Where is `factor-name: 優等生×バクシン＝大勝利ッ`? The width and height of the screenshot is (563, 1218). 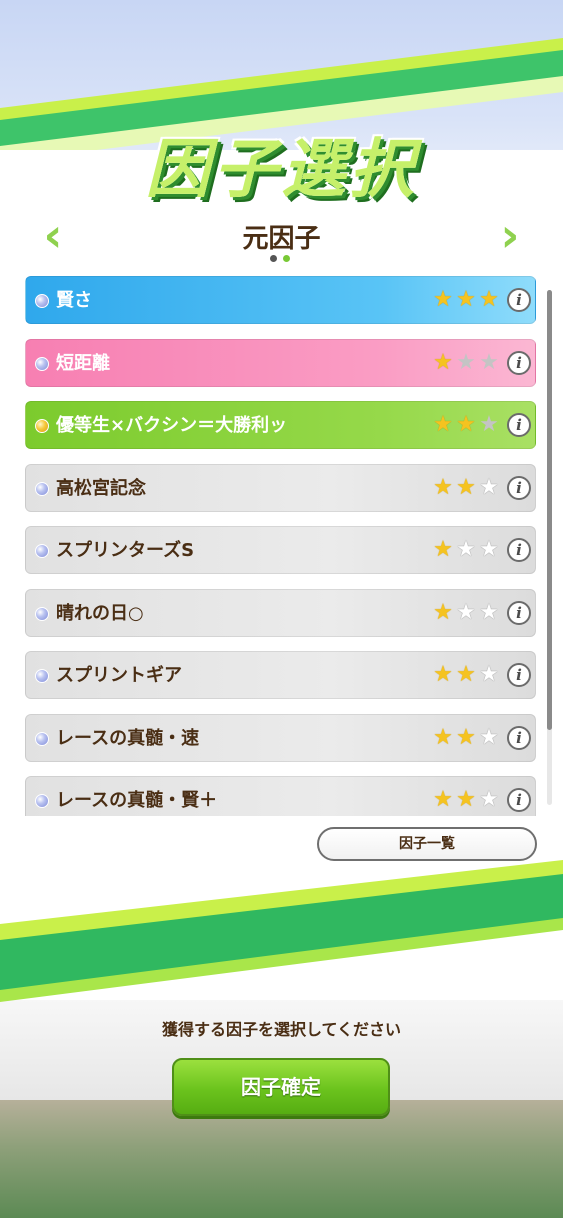 factor-name: 優等生×バクシン＝大勝利ッ is located at coordinates (172, 425).